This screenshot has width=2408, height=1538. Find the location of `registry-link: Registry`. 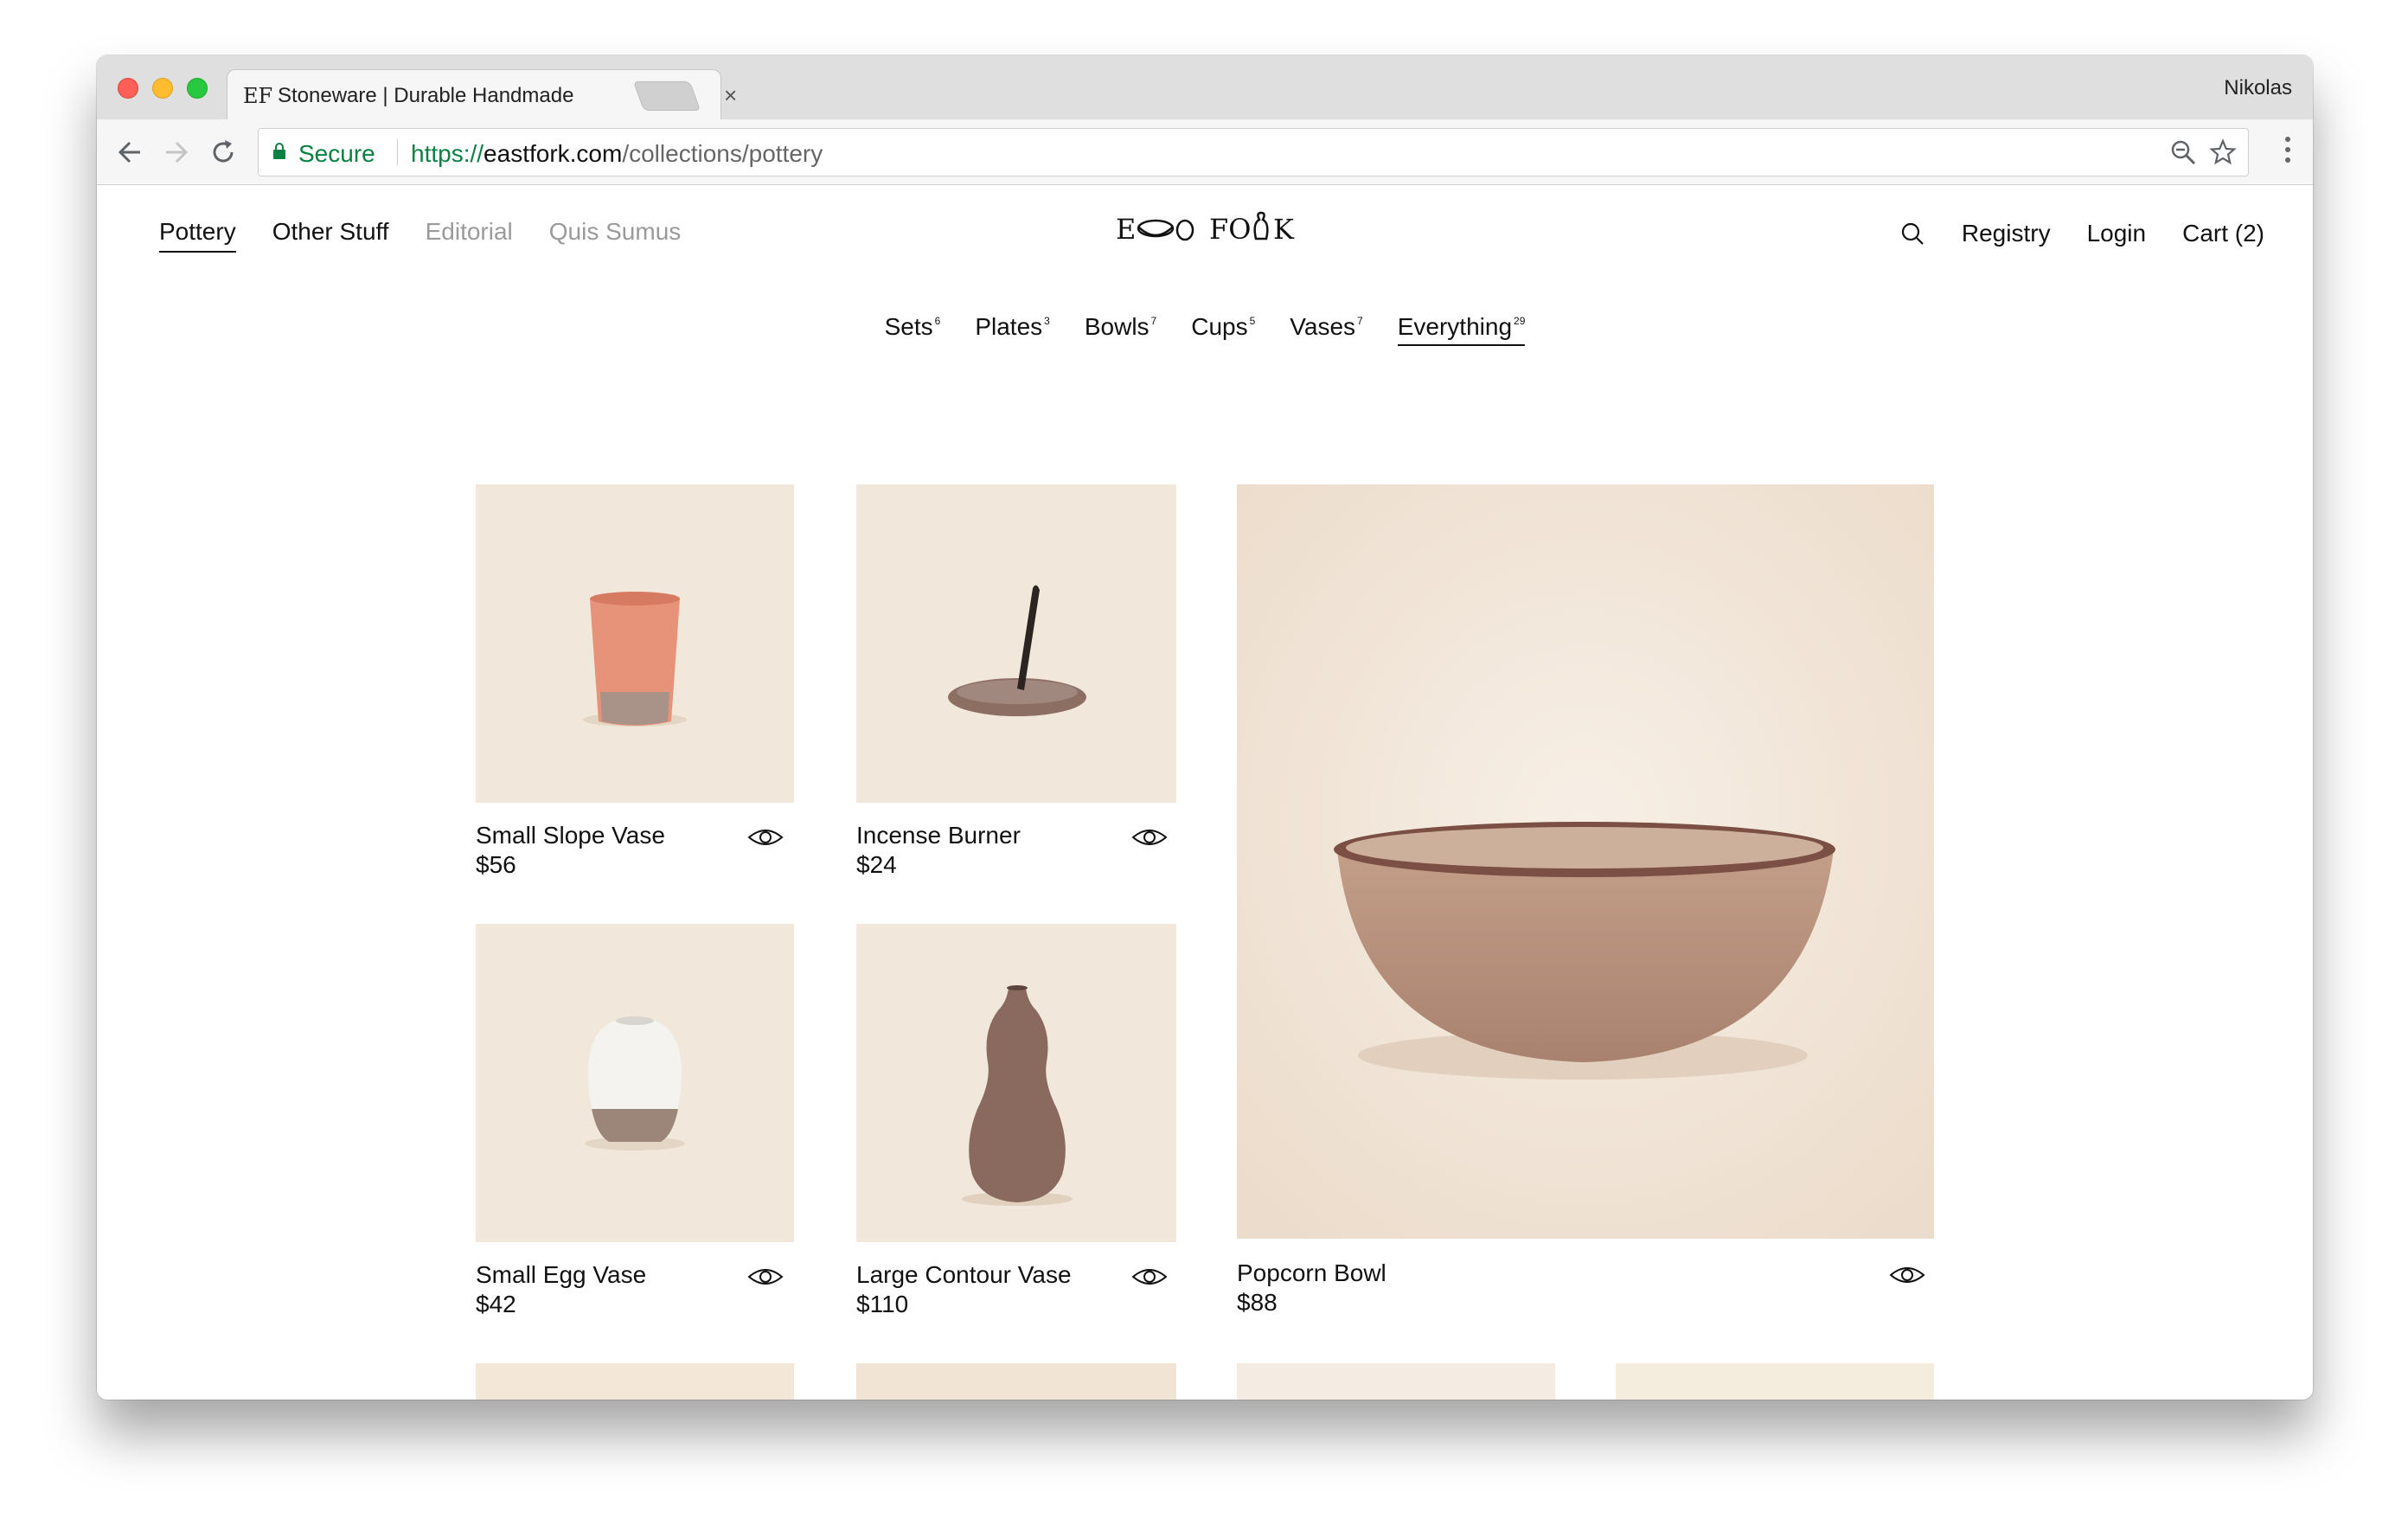

registry-link: Registry is located at coordinates (2006, 234).